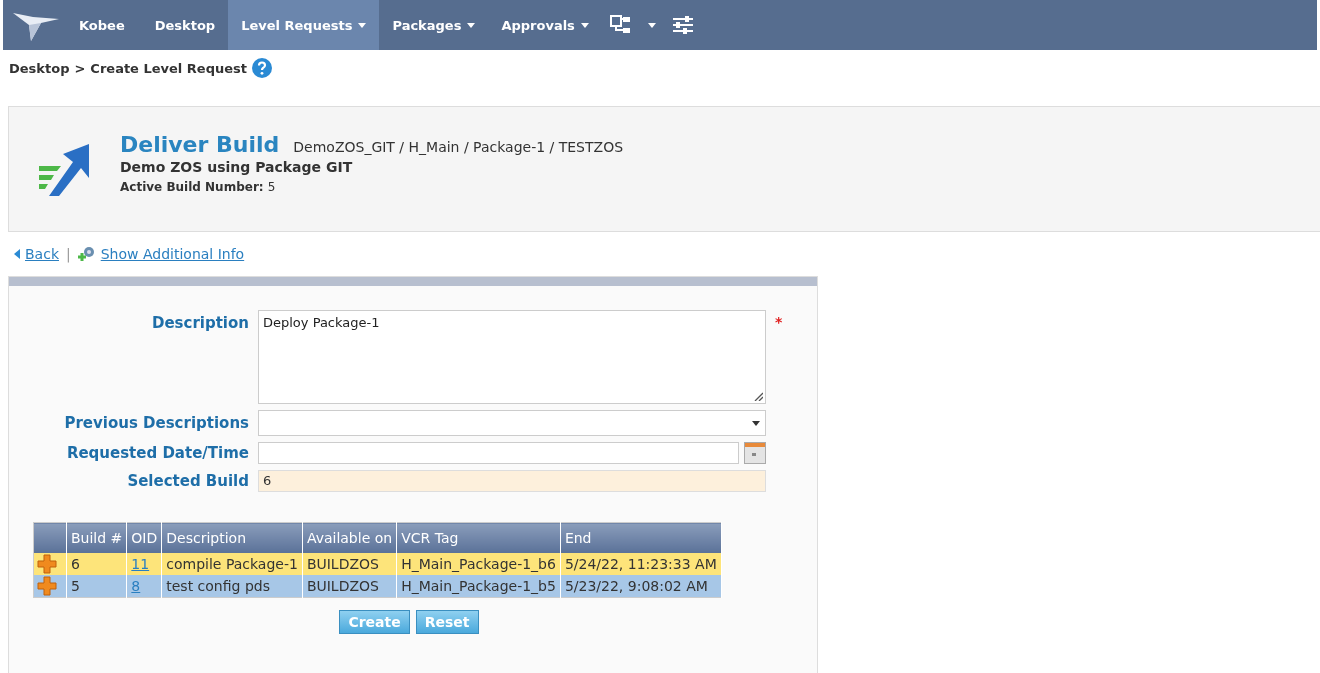  Describe the element at coordinates (755, 453) in the screenshot. I see `calendar-icon` at that location.